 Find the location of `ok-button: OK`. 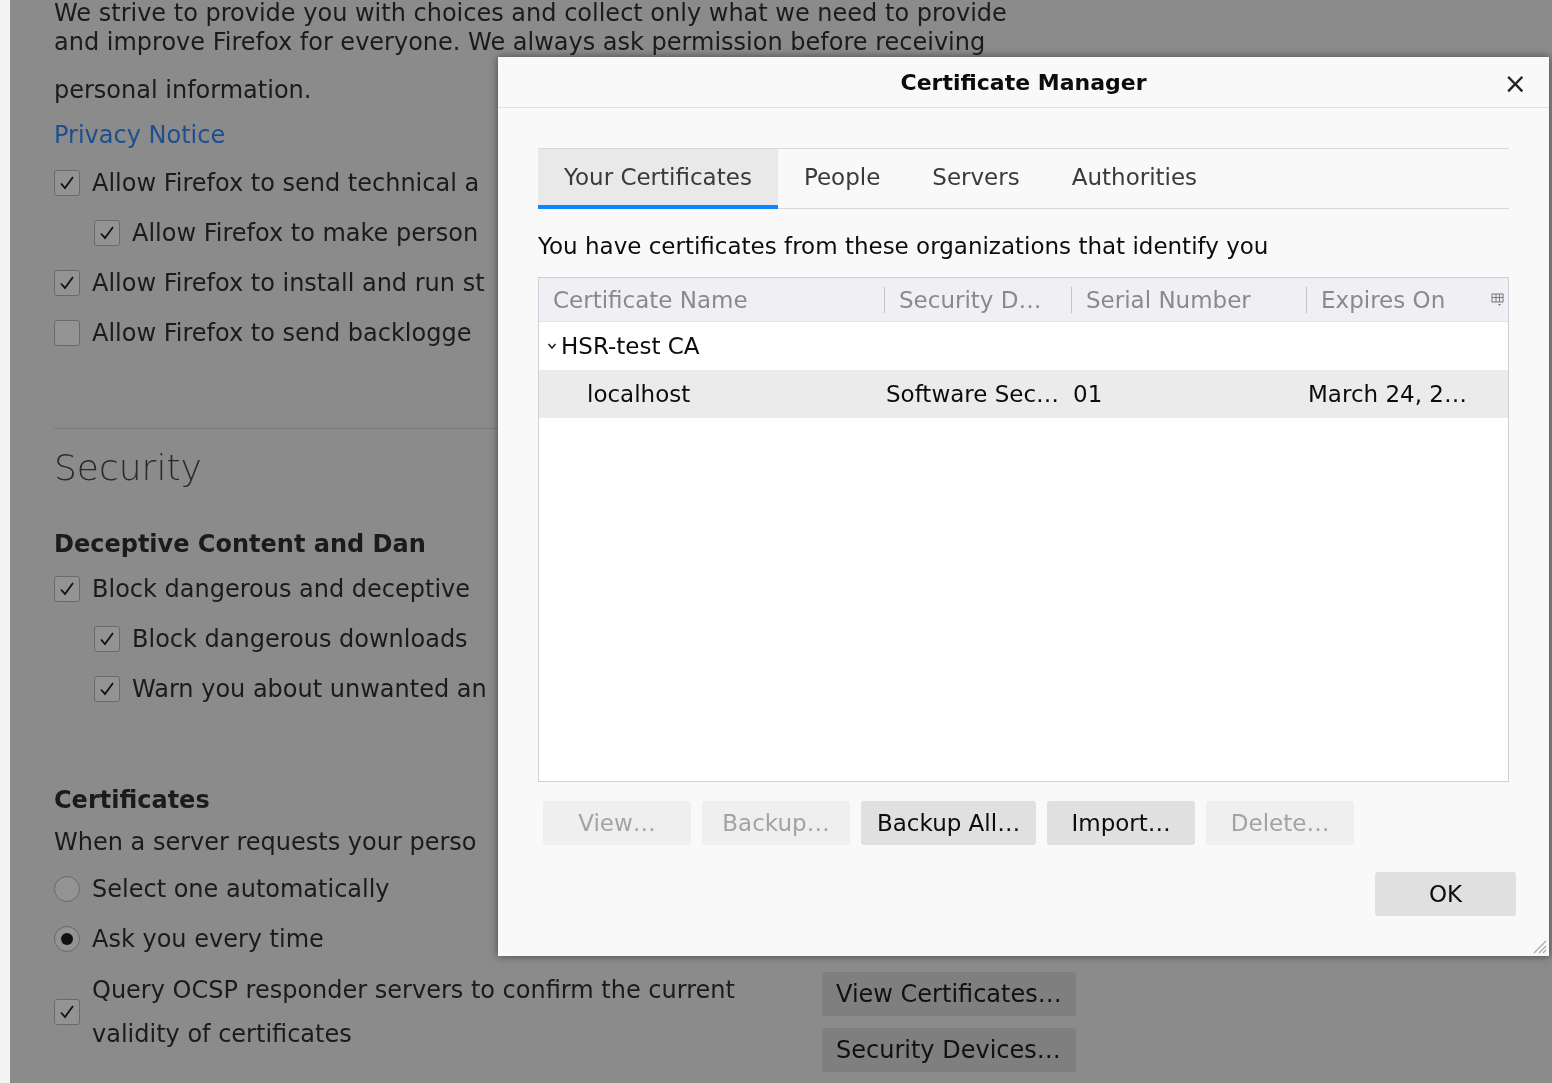

ok-button: OK is located at coordinates (1445, 894).